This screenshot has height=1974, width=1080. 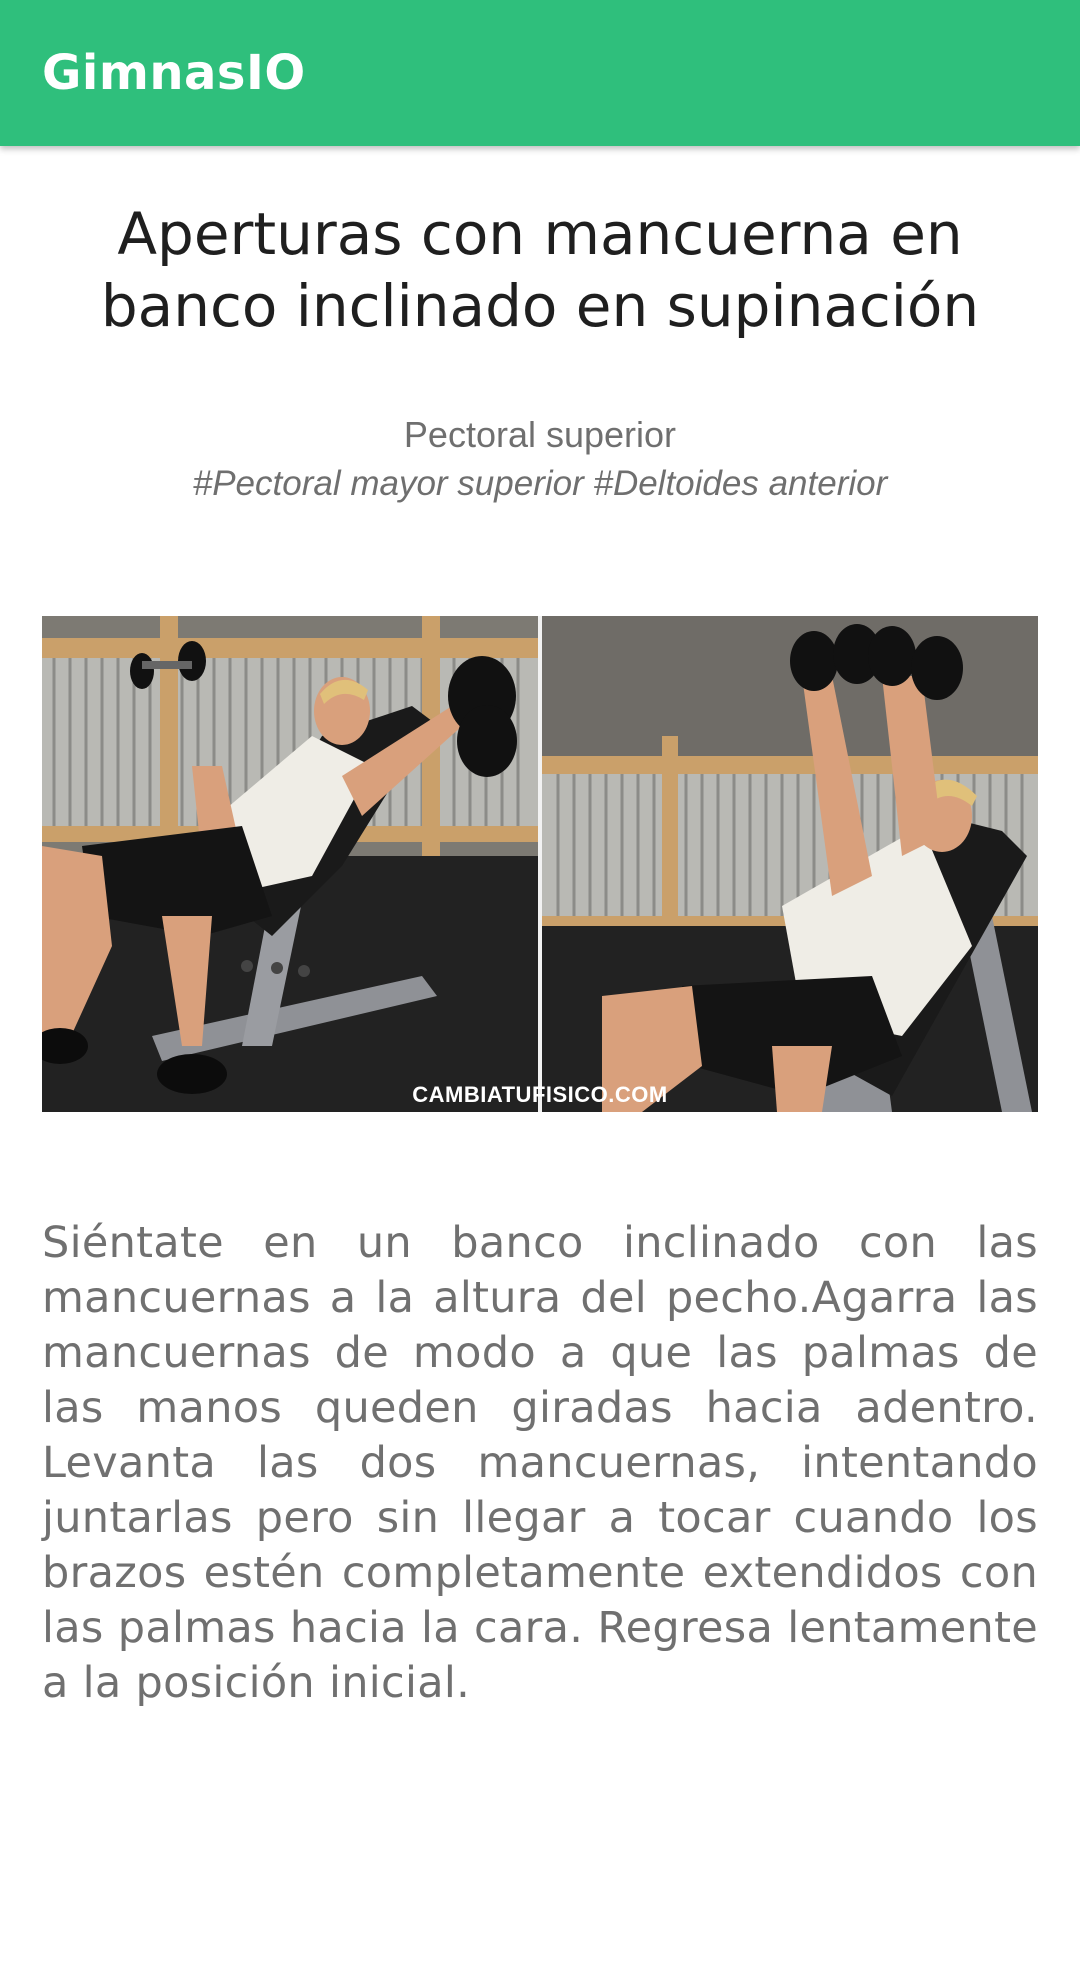 I want to click on app-bar: GimnasIO, so click(x=540, y=73).